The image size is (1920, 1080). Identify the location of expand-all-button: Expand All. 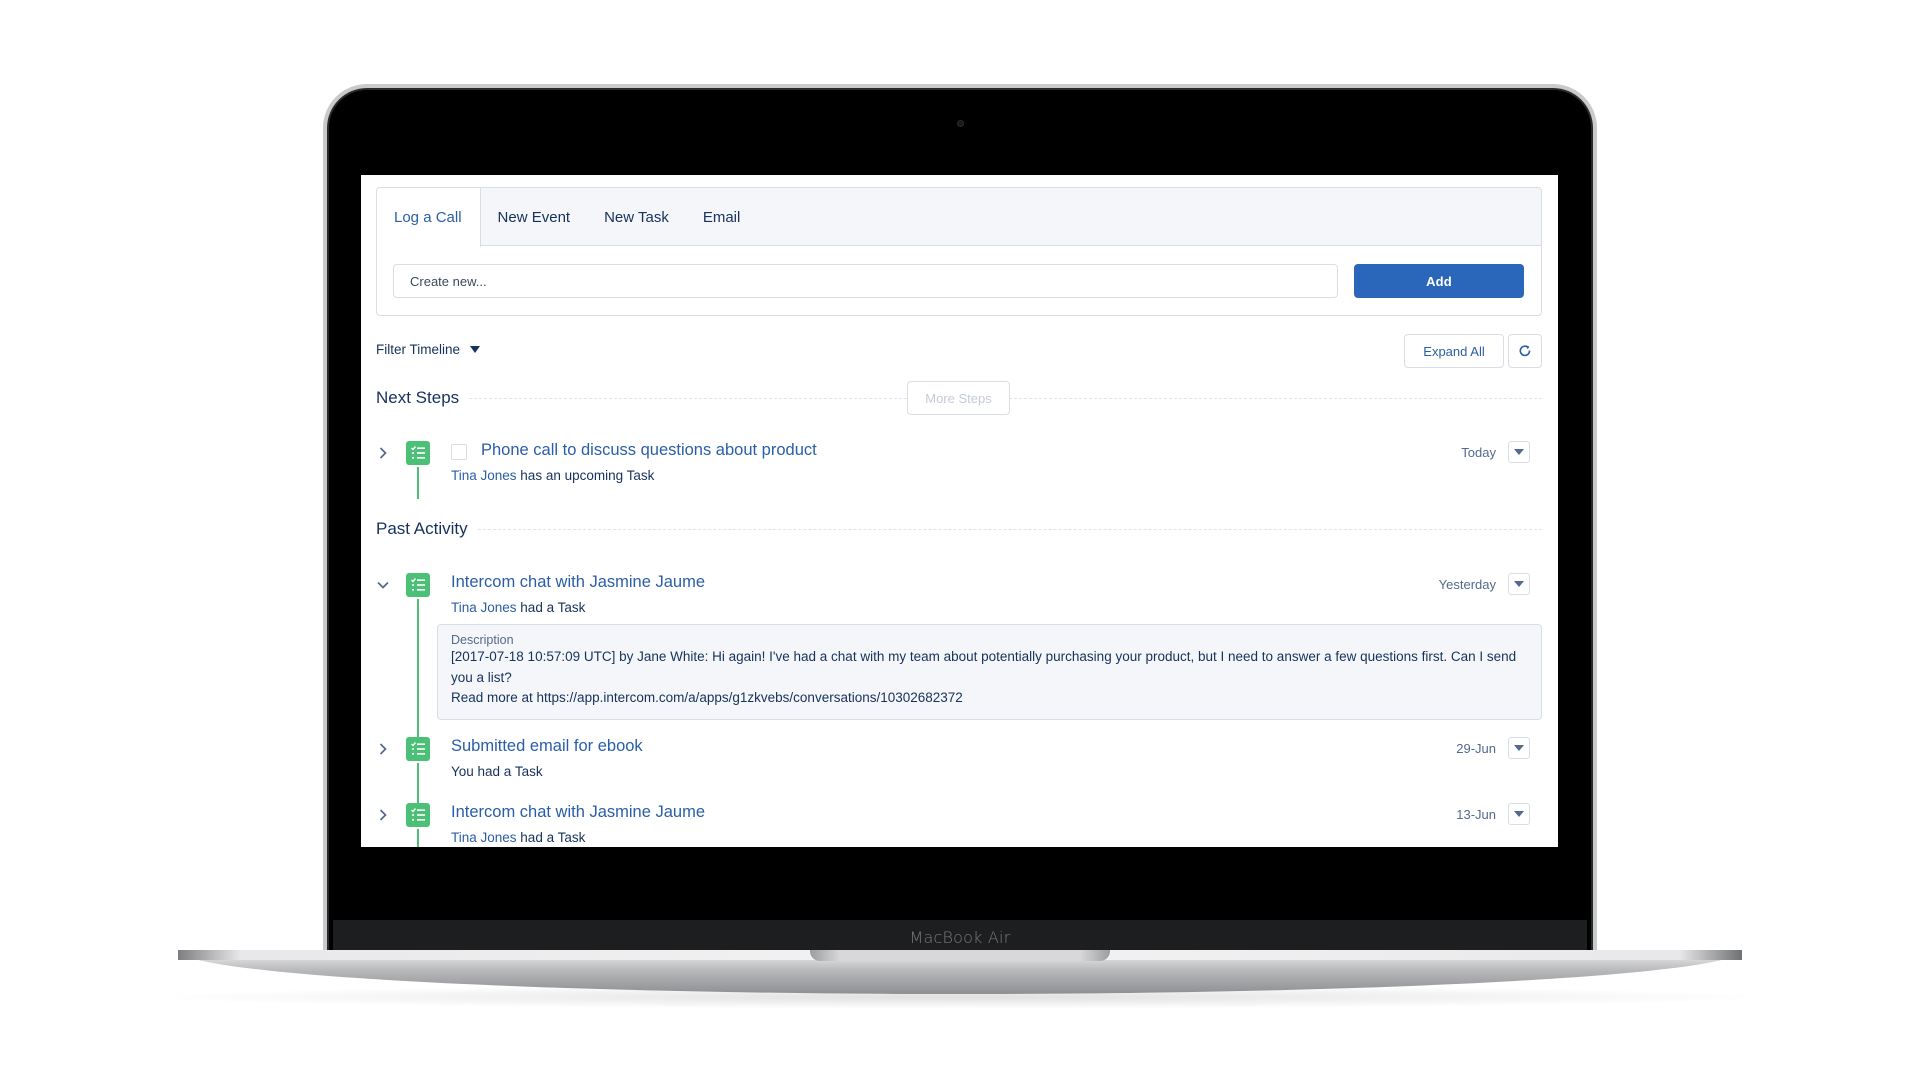
(1454, 351).